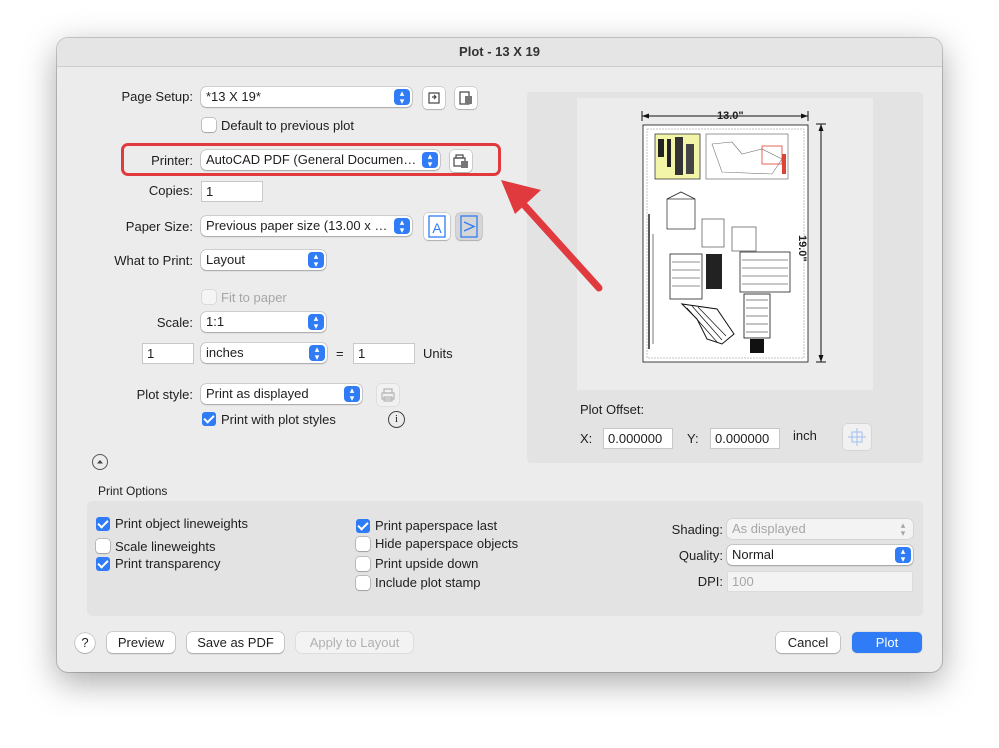 This screenshot has height=748, width=999. I want to click on shading-select: As displayed ▴ ▾, so click(820, 529).